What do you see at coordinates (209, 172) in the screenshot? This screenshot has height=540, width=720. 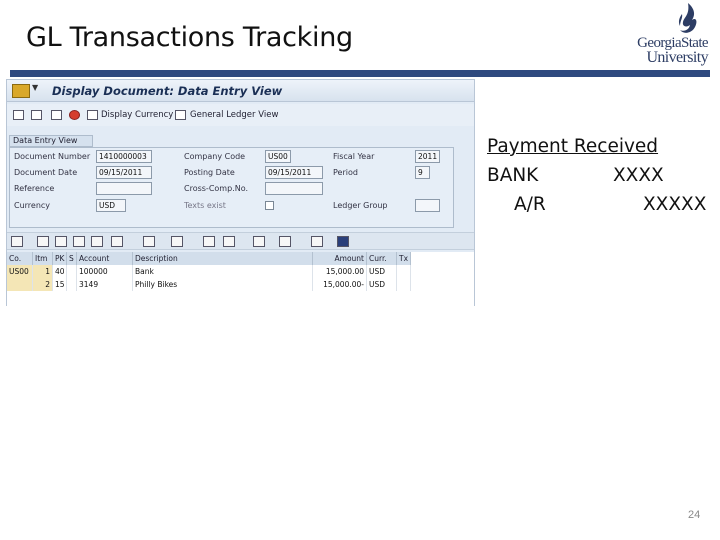 I see `posting-date-label: Posting Date` at bounding box center [209, 172].